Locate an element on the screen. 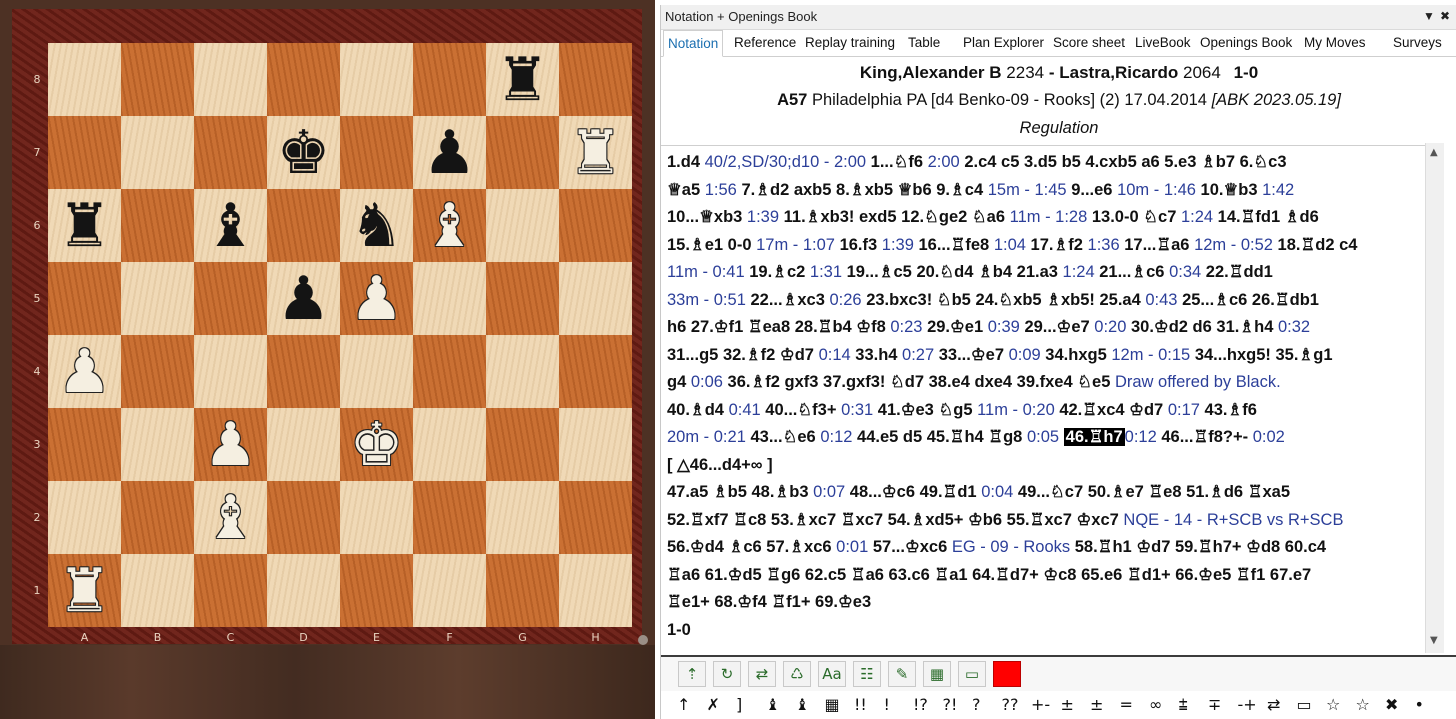 The width and height of the screenshot is (1456, 719). move-comment: 0:26 is located at coordinates (847, 300).